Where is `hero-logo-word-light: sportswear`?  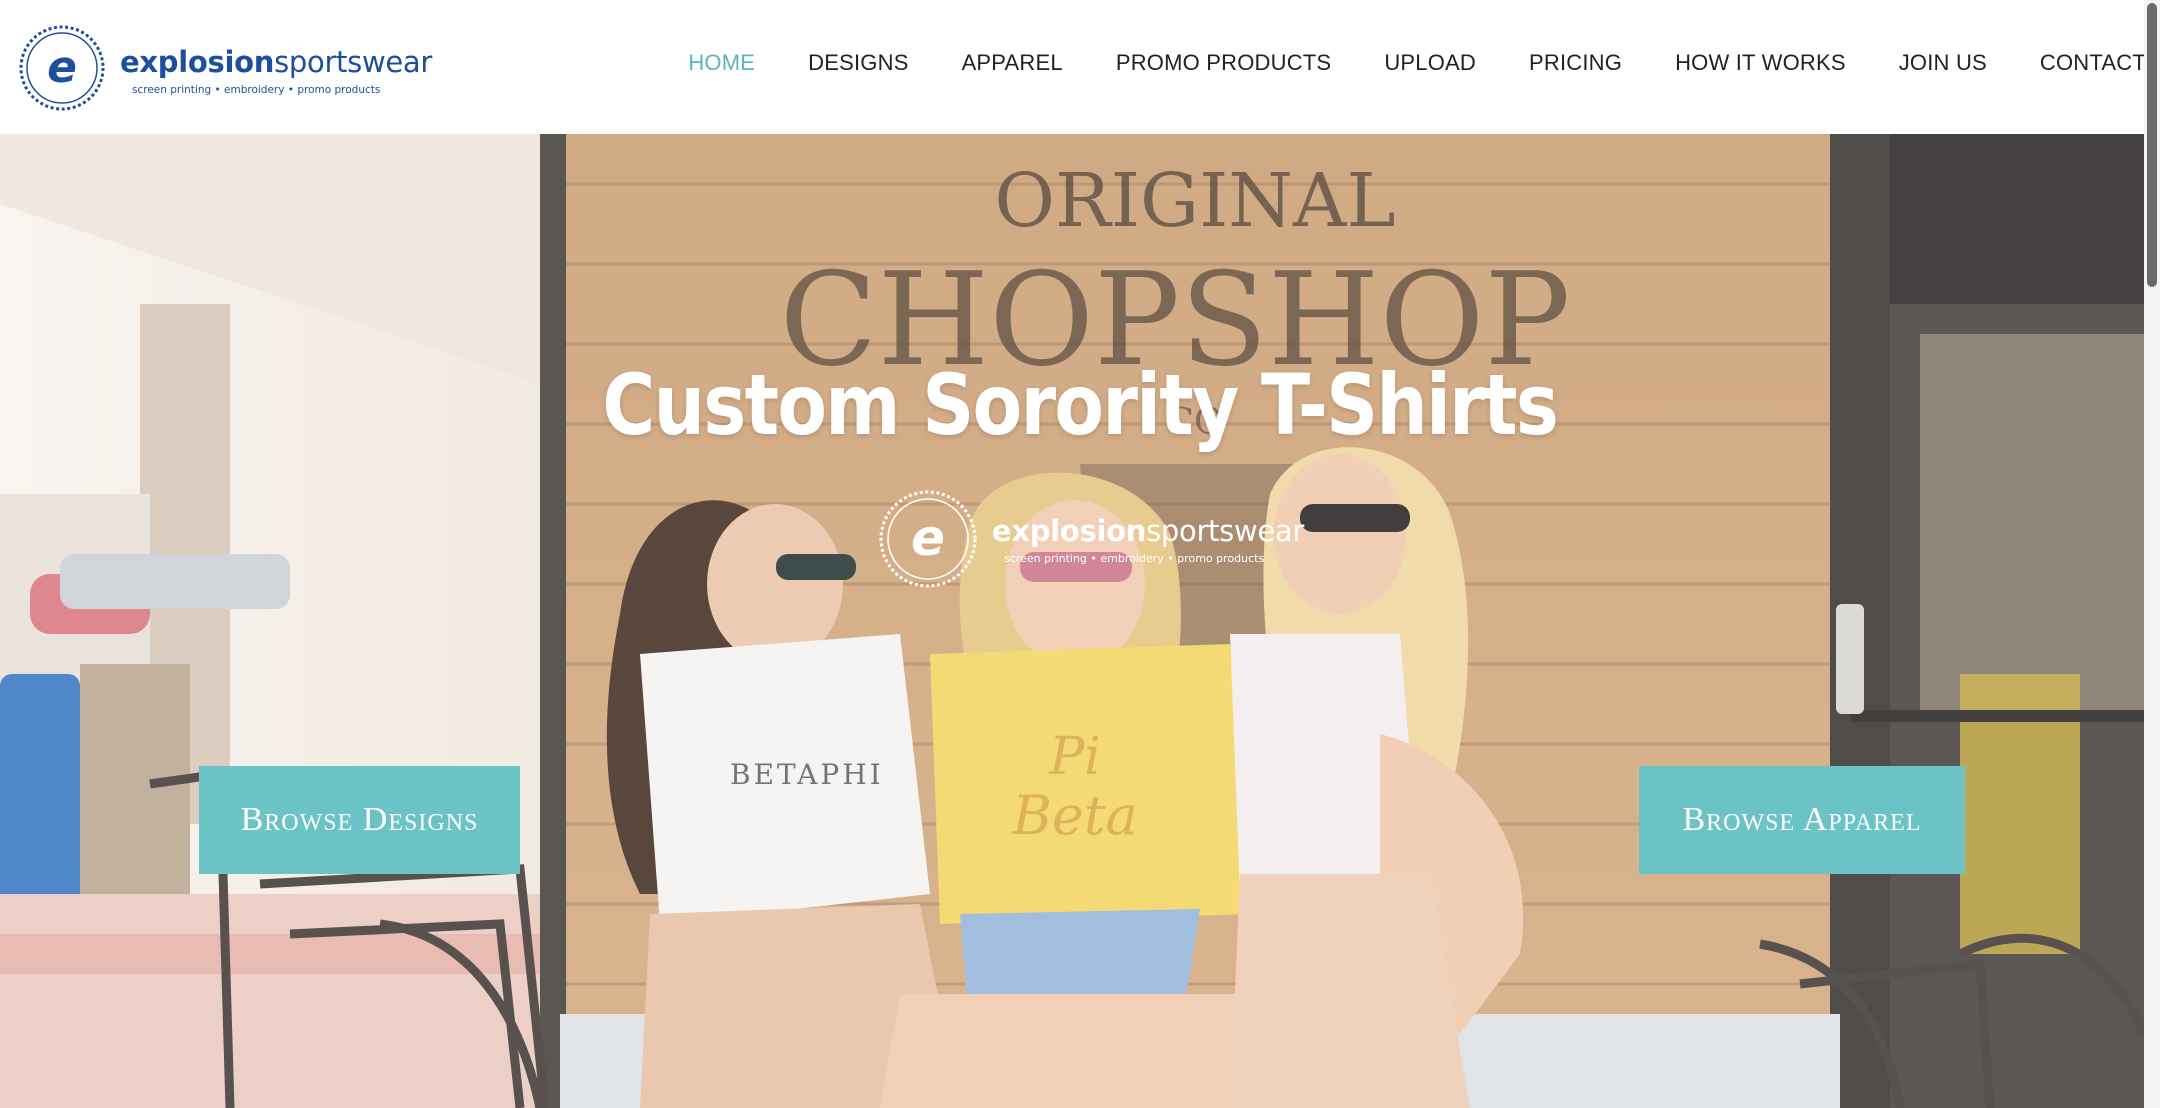
hero-logo-word-light: sportswear is located at coordinates (1225, 530).